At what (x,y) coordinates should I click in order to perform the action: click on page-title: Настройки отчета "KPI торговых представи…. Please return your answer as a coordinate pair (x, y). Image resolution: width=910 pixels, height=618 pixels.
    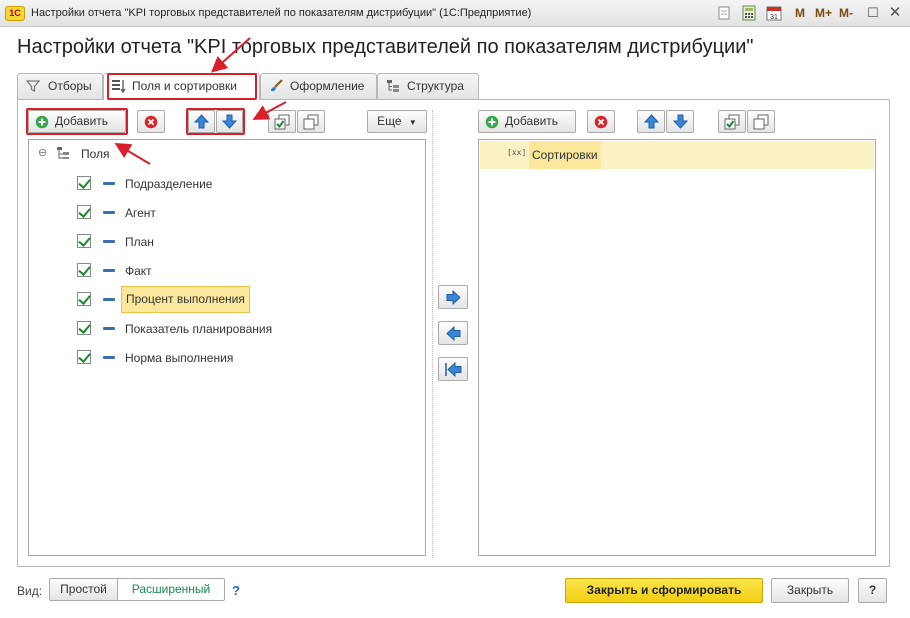
    Looking at the image, I should click on (385, 47).